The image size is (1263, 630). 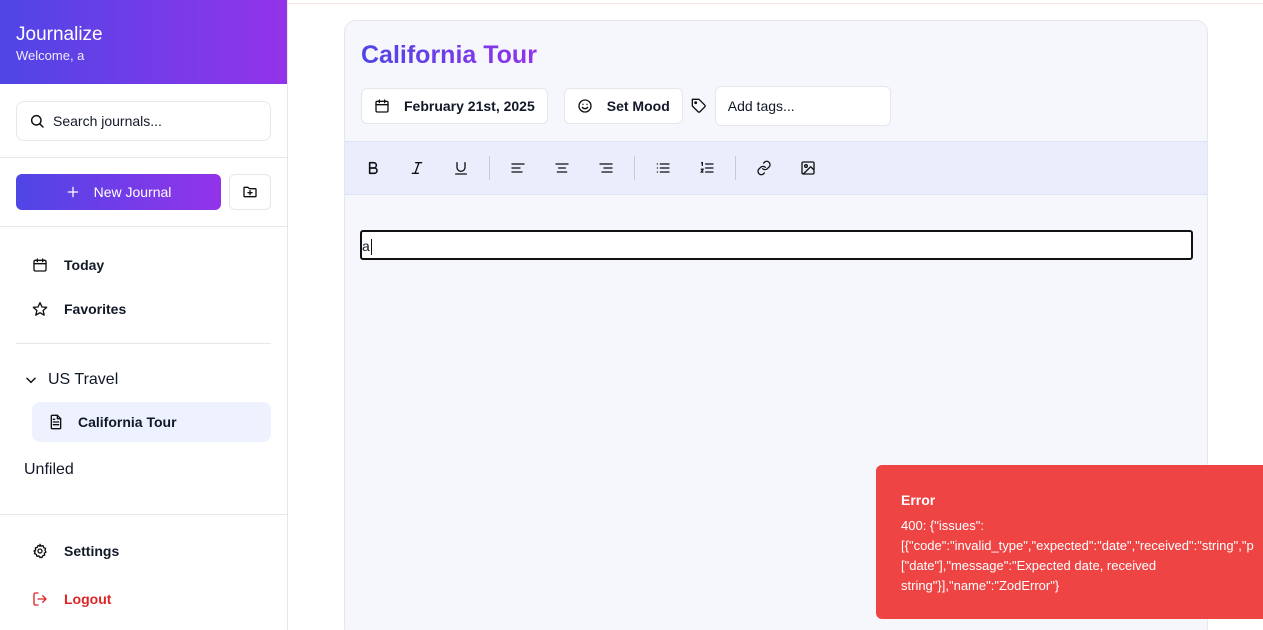 What do you see at coordinates (585, 106) in the screenshot?
I see `smile-icon` at bounding box center [585, 106].